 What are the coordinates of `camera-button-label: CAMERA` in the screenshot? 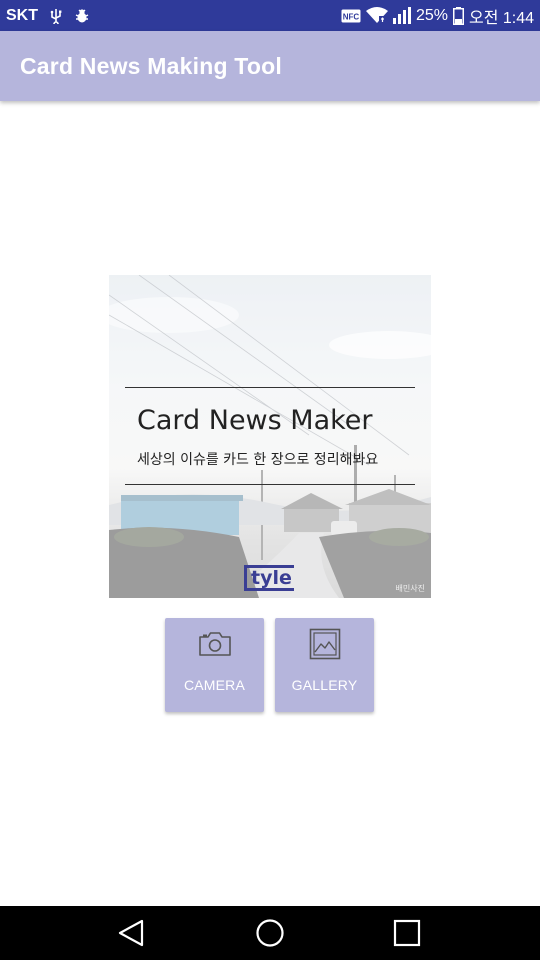 It's located at (214, 685).